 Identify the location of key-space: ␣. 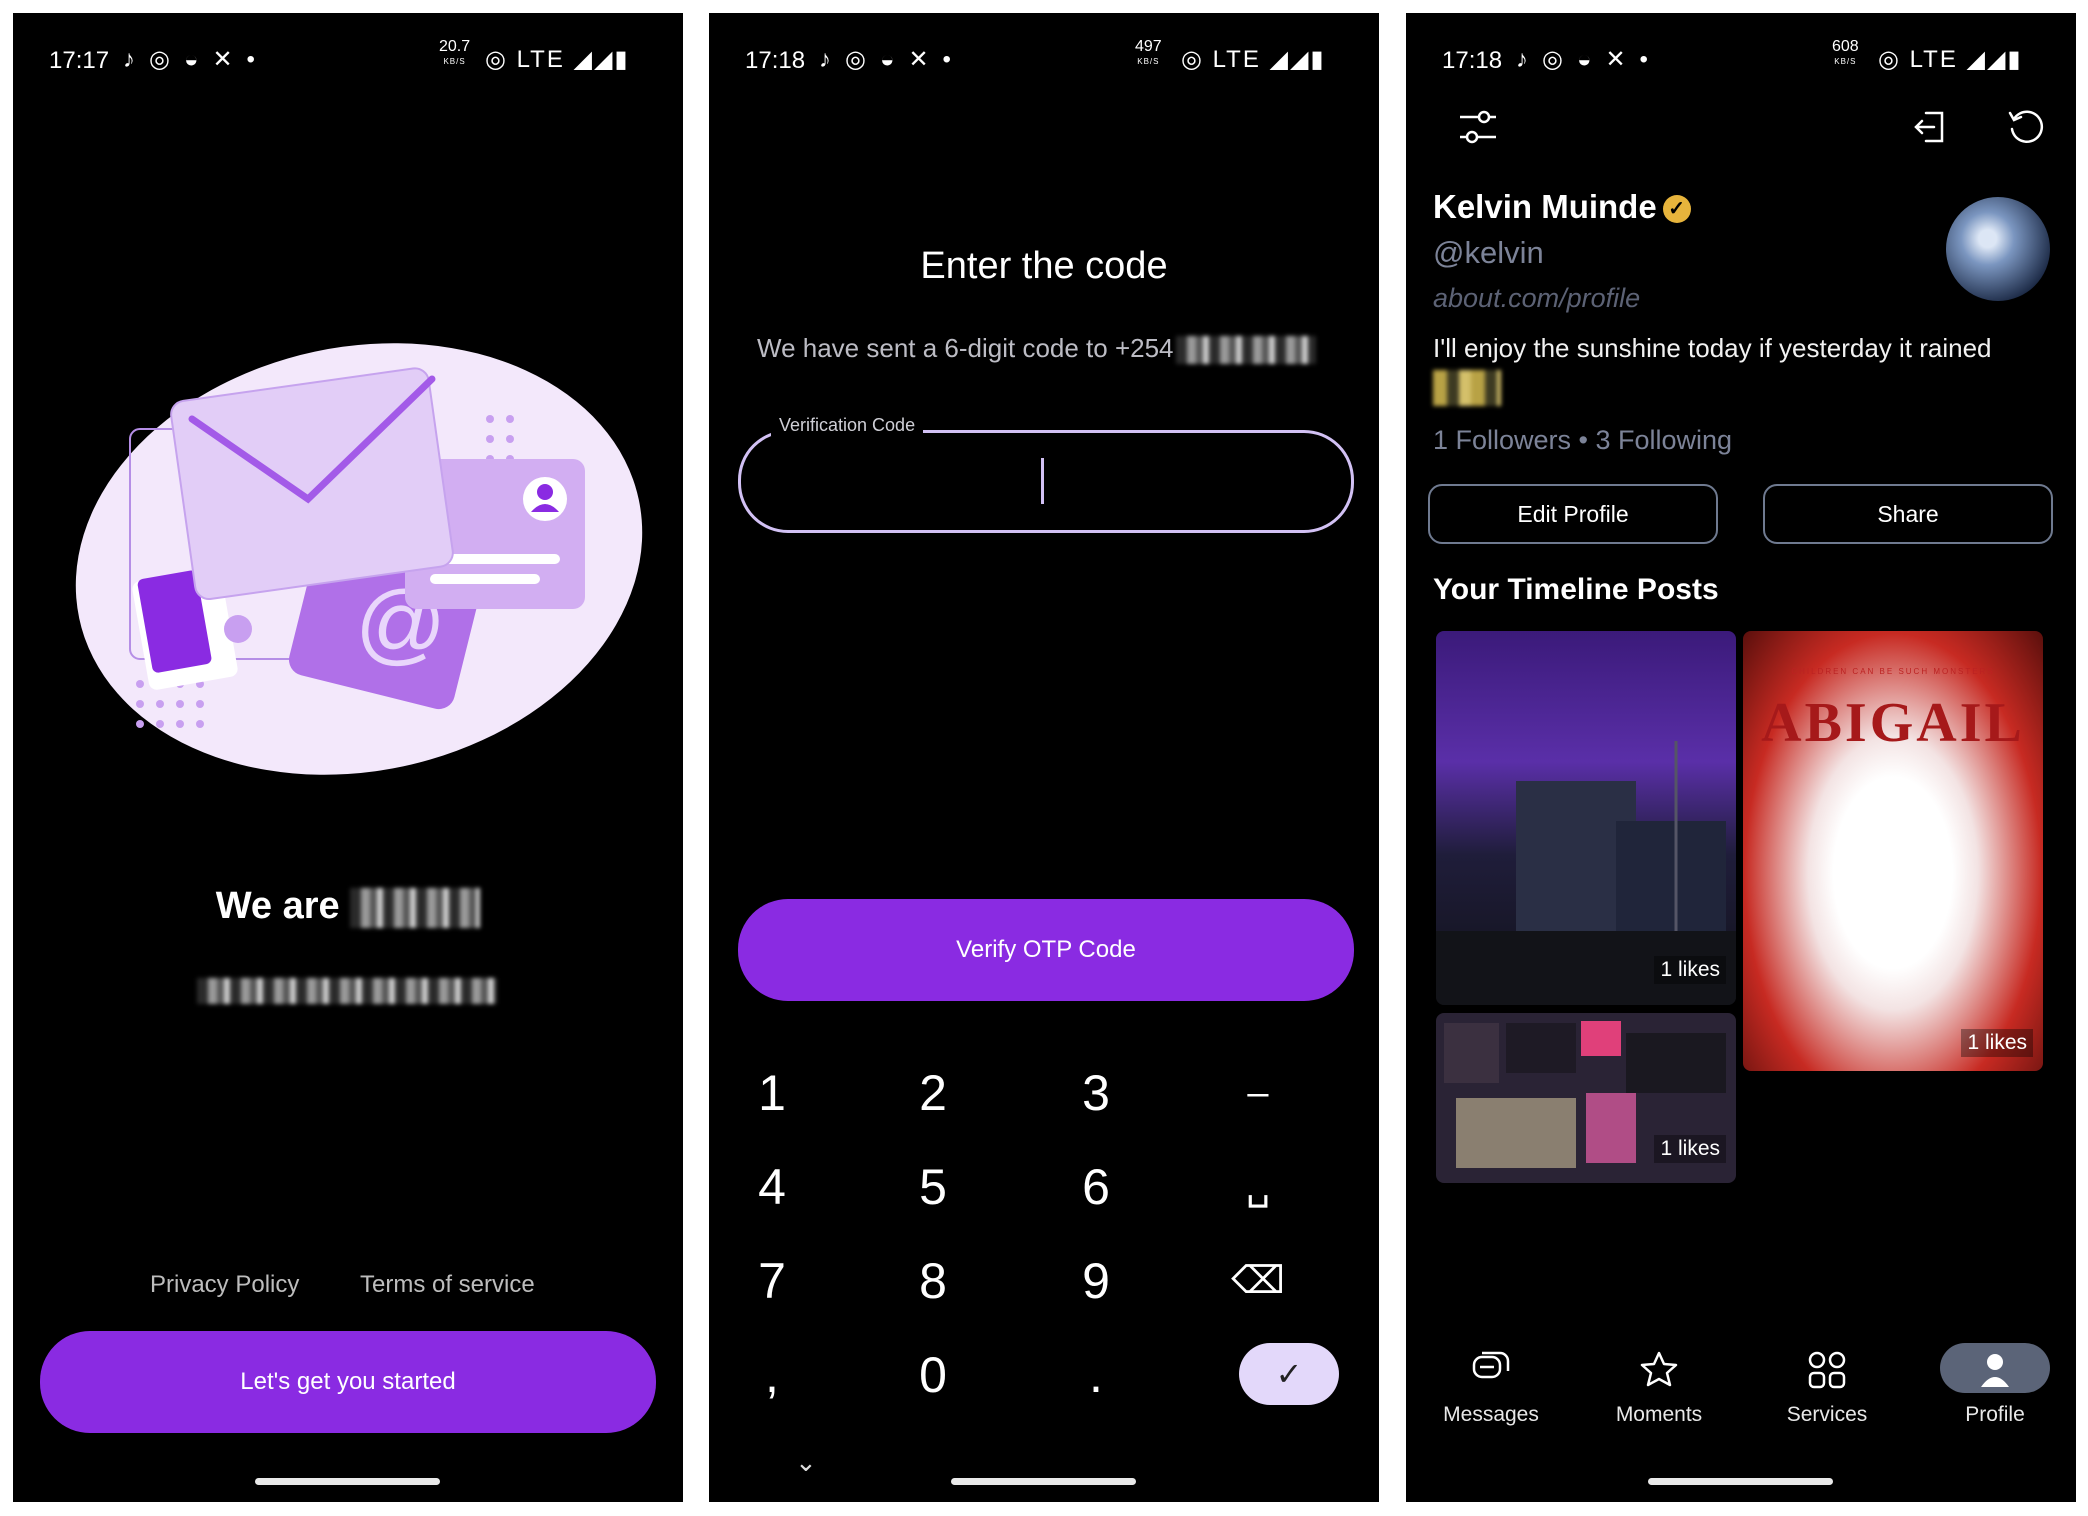
(1258, 1187).